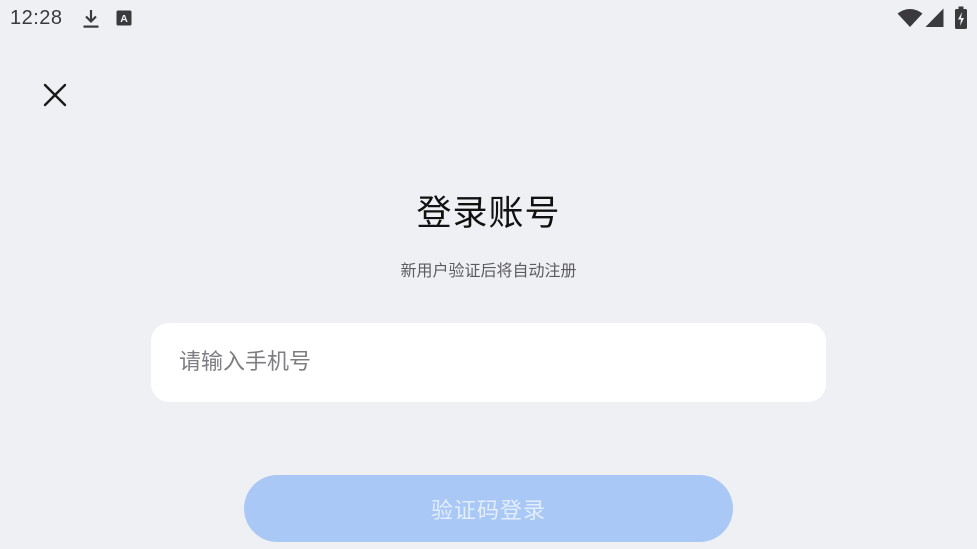  What do you see at coordinates (934, 17) in the screenshot?
I see `signal-icon` at bounding box center [934, 17].